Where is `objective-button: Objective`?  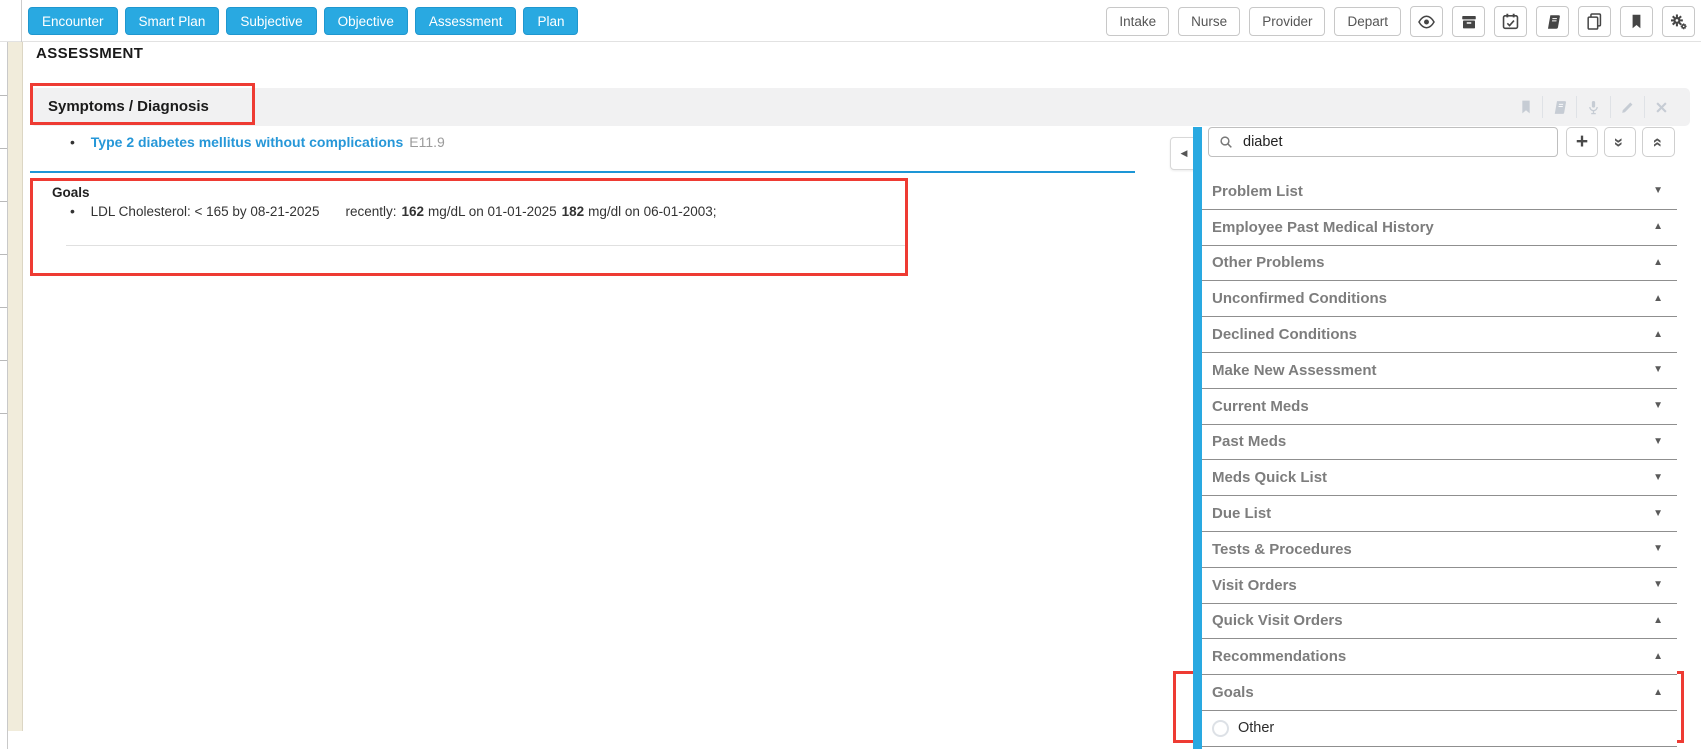 objective-button: Objective is located at coordinates (365, 21).